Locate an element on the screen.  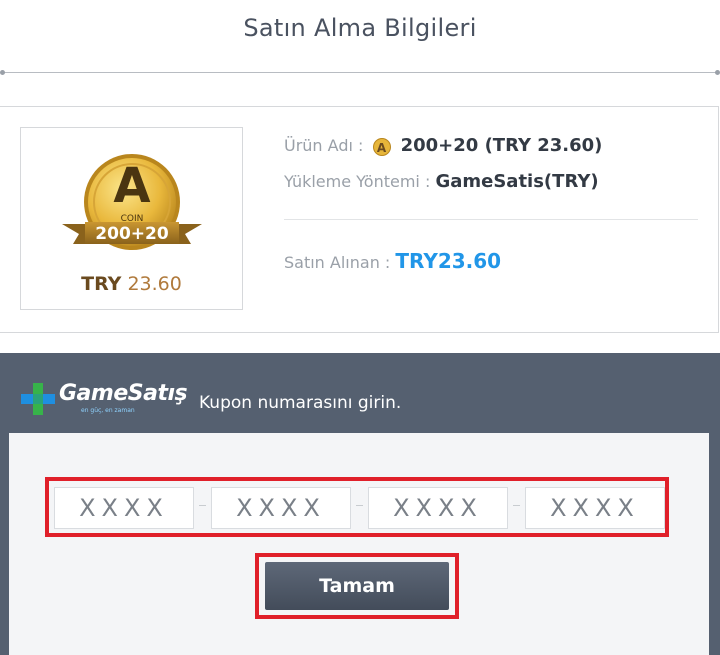
product-thumbnail: A COIN 200+20 TRY 23.60 is located at coordinates (131, 218).